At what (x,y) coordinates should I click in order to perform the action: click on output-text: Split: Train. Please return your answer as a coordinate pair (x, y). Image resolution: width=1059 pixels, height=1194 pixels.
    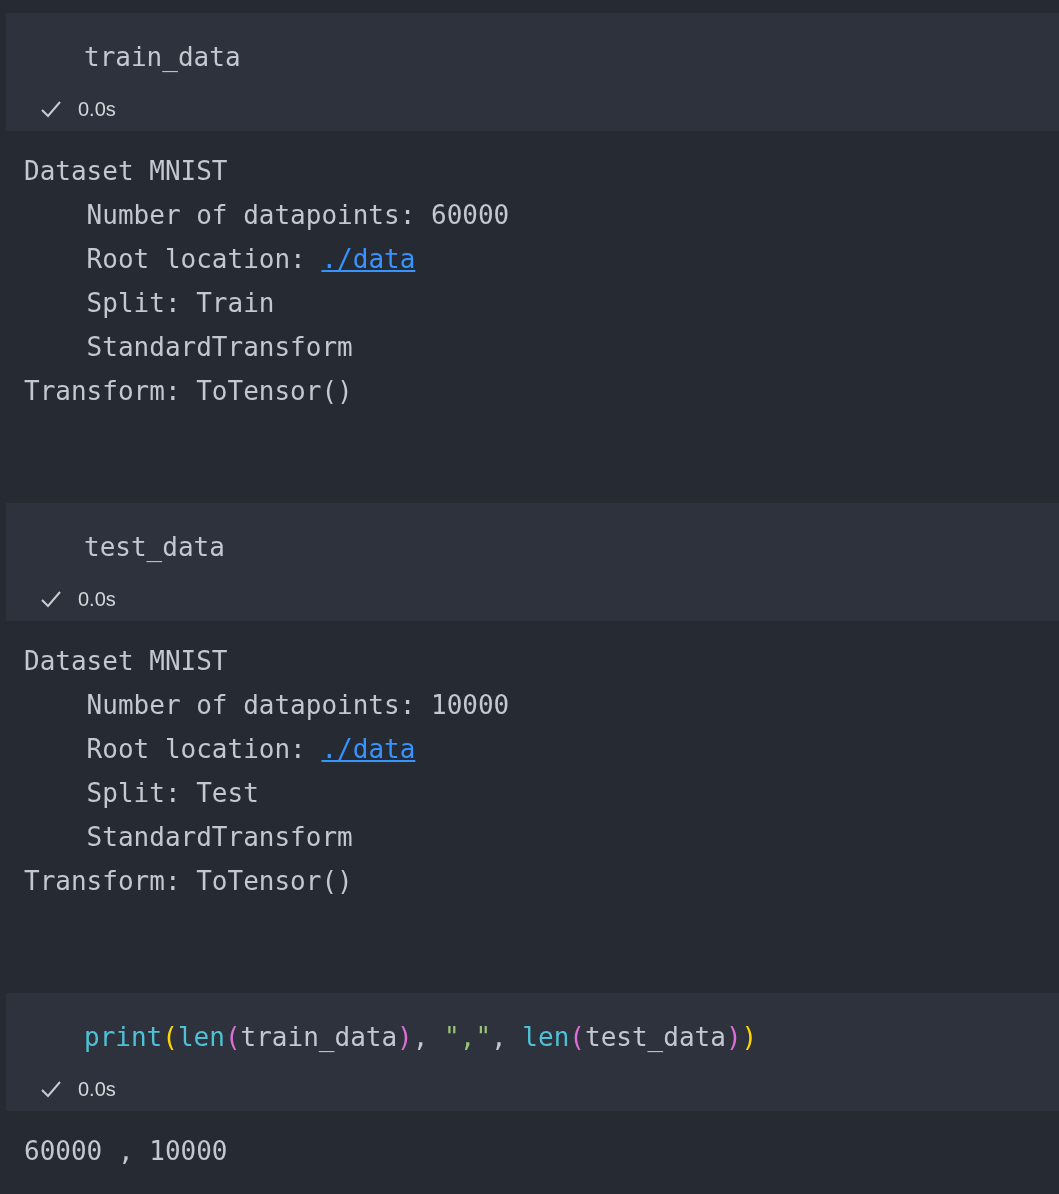
    Looking at the image, I should click on (180, 303).